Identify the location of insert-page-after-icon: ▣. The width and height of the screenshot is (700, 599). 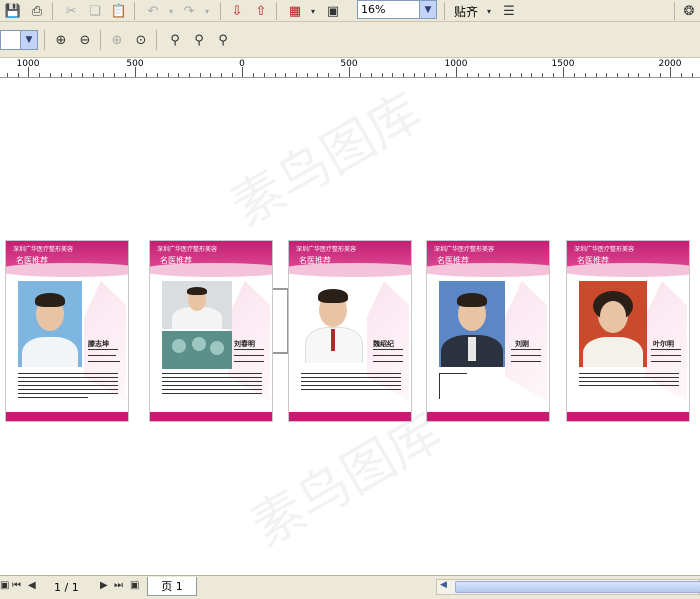
(134, 585).